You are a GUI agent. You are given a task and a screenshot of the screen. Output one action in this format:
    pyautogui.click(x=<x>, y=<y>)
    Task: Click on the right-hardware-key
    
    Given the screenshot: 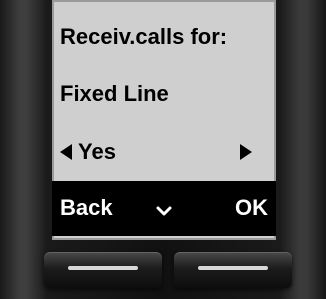 What is the action you would take?
    pyautogui.click(x=233, y=270)
    